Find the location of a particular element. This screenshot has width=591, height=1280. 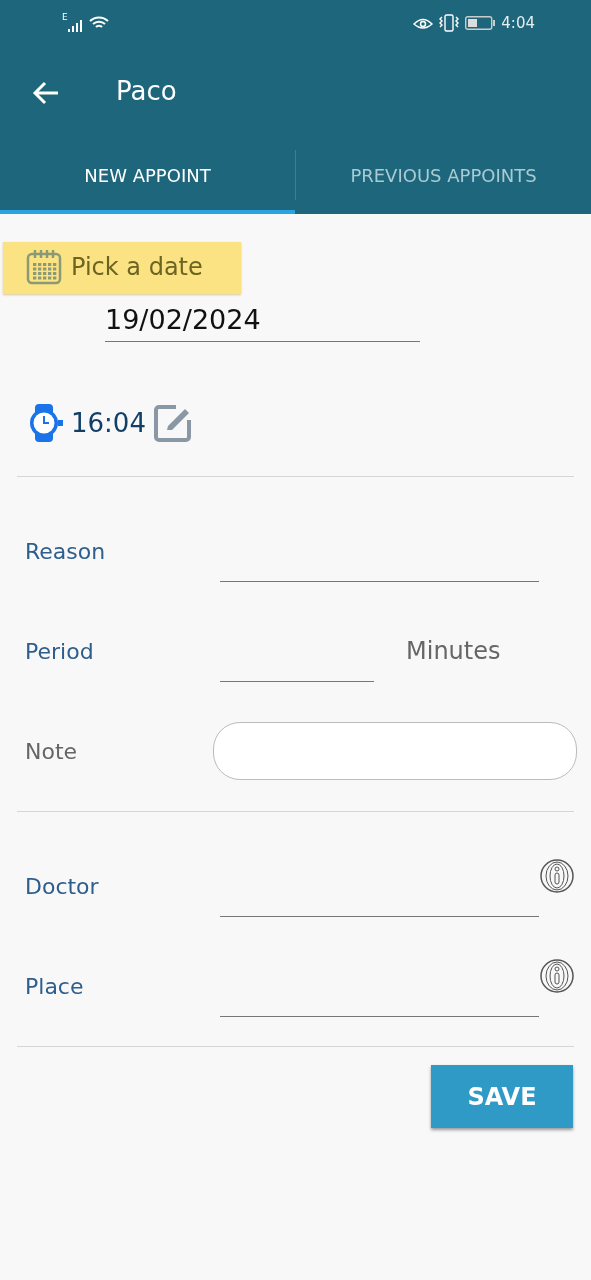

network-type: E is located at coordinates (65, 17).